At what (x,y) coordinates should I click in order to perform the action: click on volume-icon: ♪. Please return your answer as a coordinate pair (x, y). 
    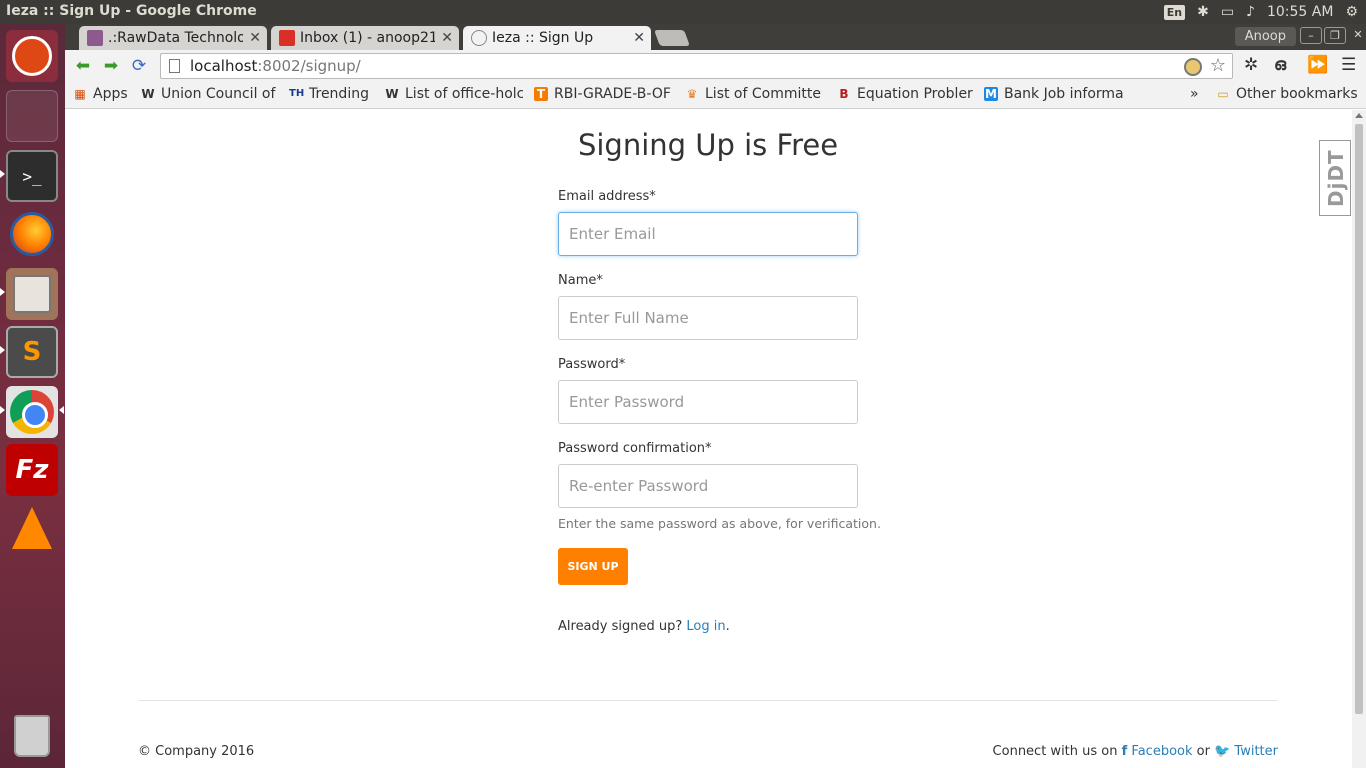
    Looking at the image, I should click on (1250, 12).